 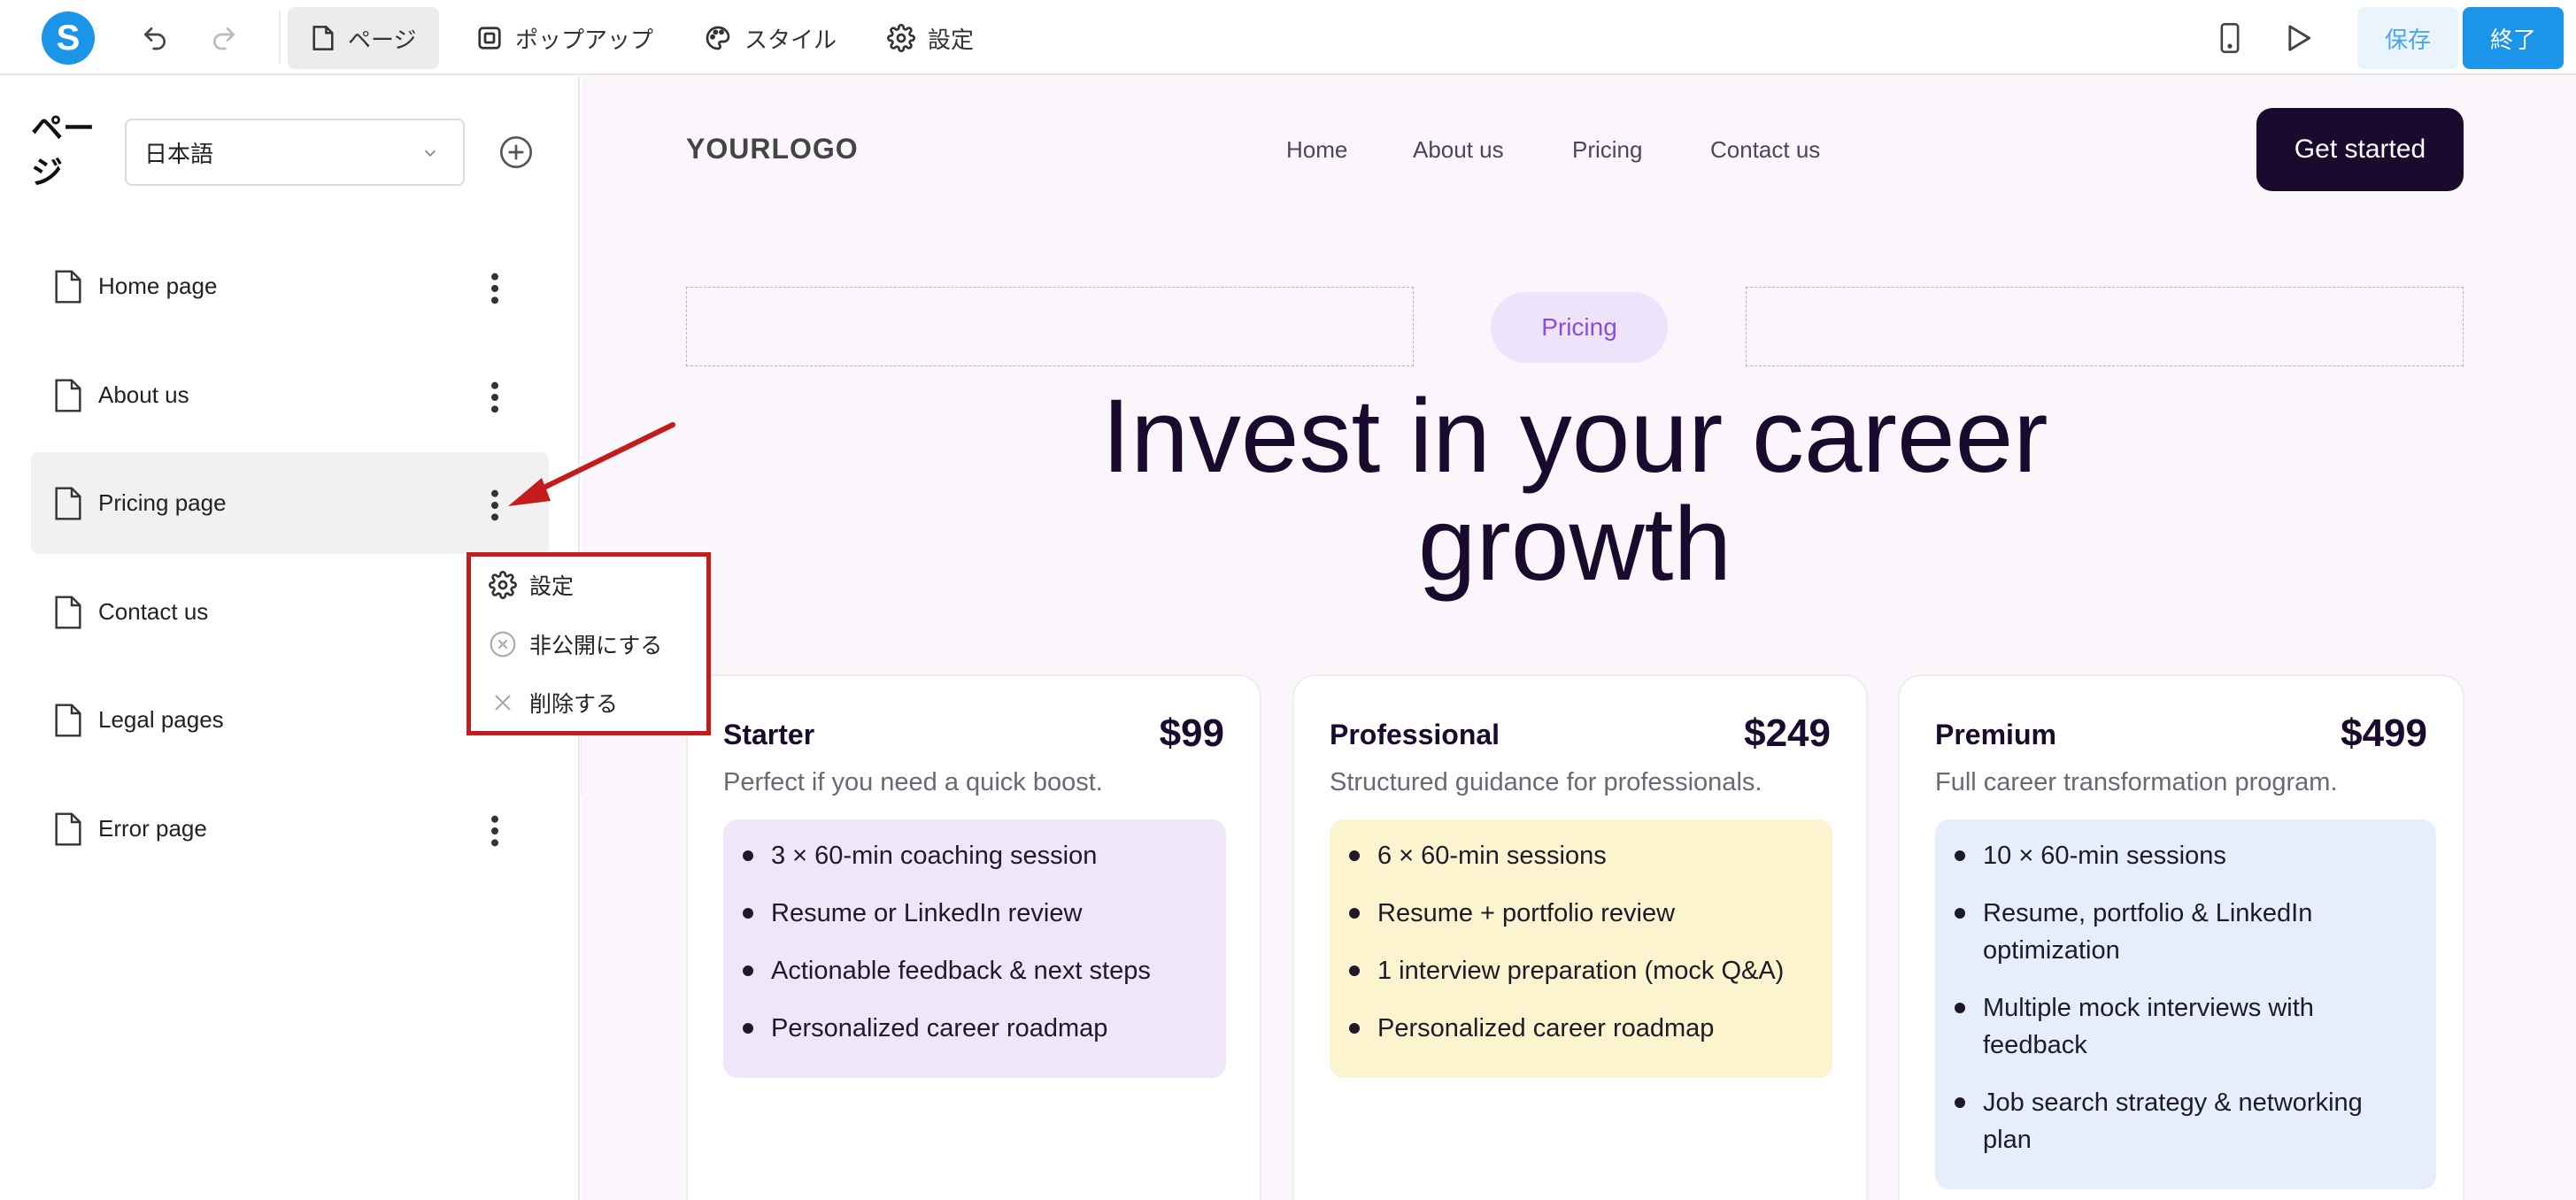 I want to click on tab-settings-label: 設定, so click(x=951, y=39).